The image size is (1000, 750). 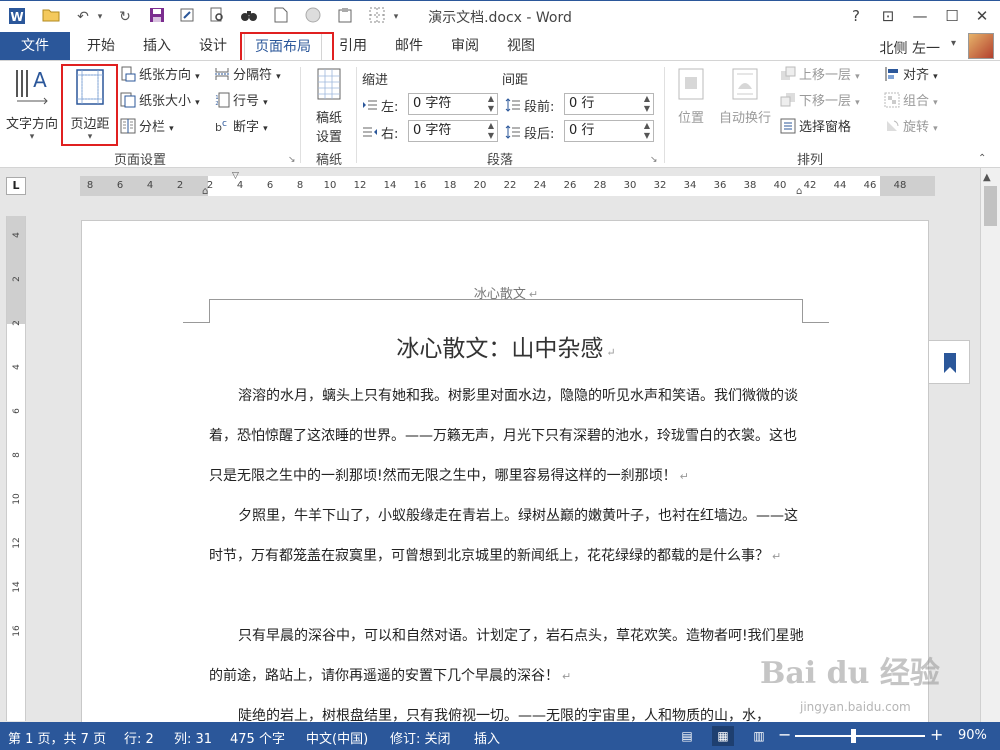 I want to click on ruler-tick-label: 32, so click(x=660, y=185).